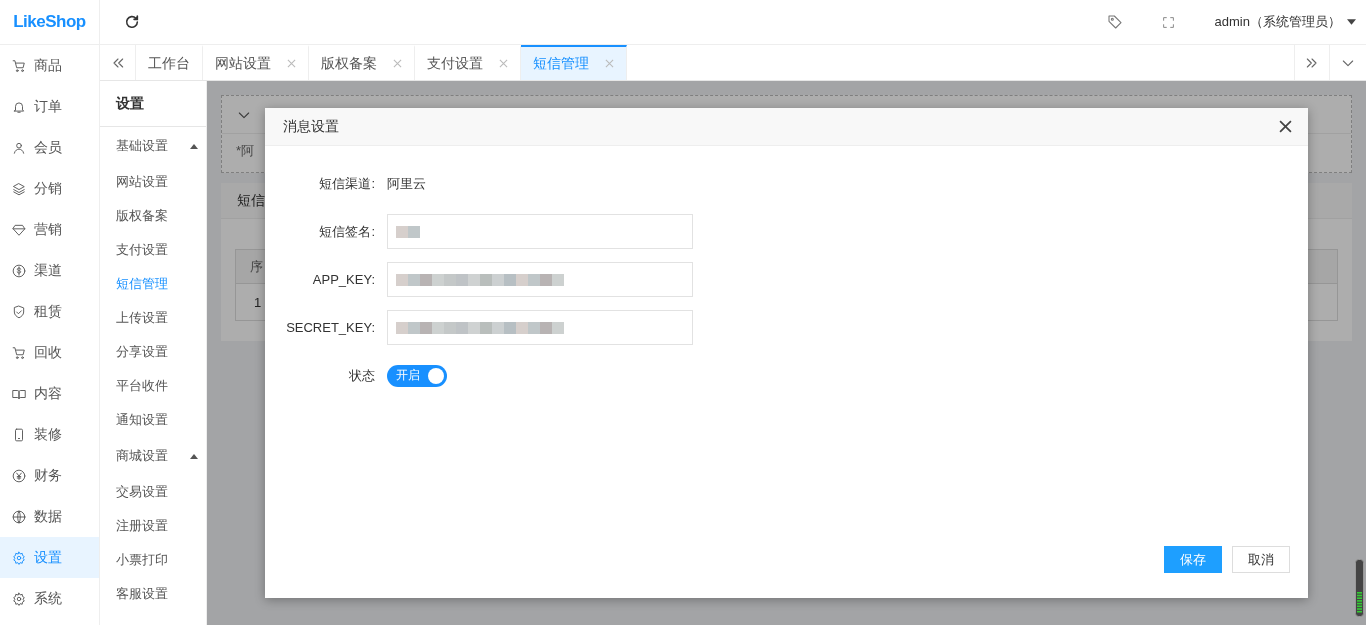 The width and height of the screenshot is (1366, 625). I want to click on diamond-icon, so click(19, 229).